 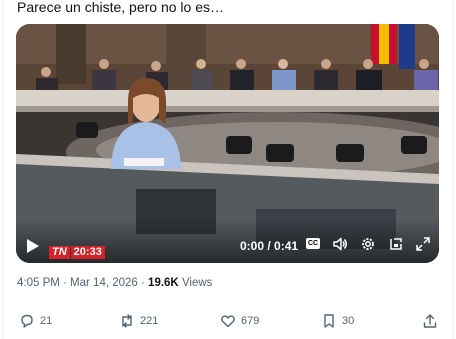 What do you see at coordinates (149, 321) in the screenshot?
I see `repost-count: 221` at bounding box center [149, 321].